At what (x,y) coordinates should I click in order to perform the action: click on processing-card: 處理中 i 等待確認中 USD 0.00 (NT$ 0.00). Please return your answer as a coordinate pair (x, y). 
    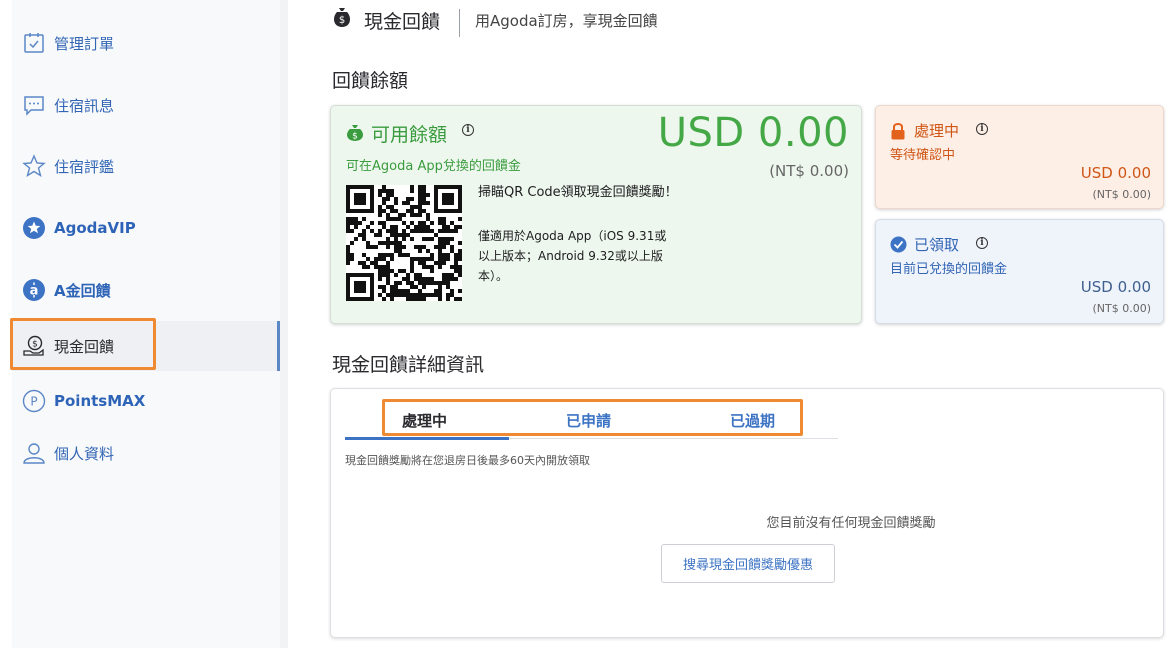
    Looking at the image, I should click on (1019, 157).